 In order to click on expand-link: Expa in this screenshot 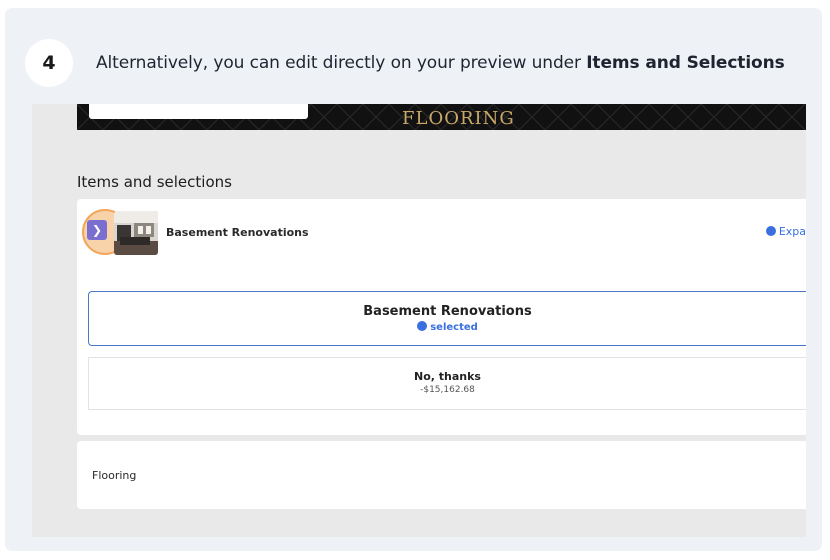, I will do `click(785, 231)`.